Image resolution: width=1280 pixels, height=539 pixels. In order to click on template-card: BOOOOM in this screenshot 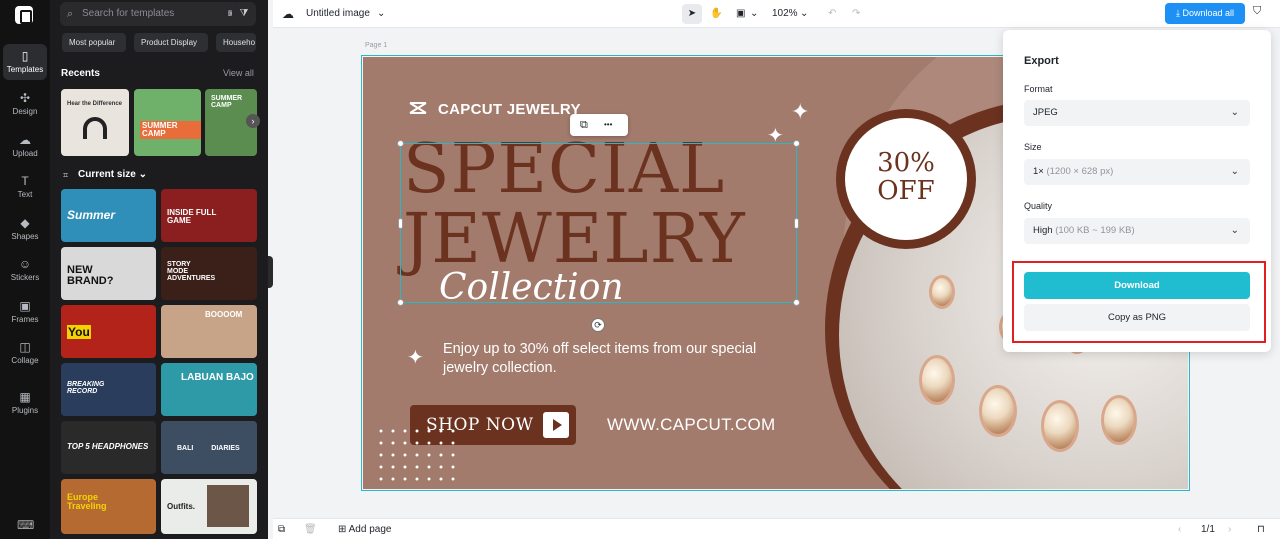, I will do `click(209, 331)`.